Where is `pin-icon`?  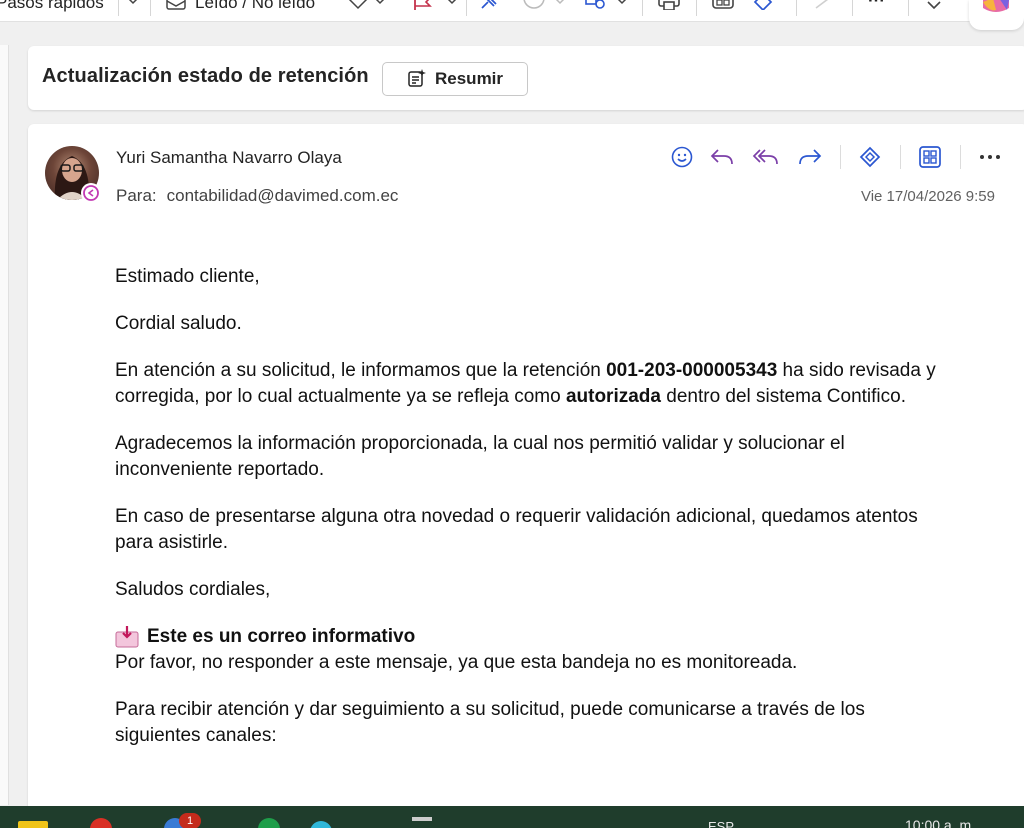
pin-icon is located at coordinates (489, 4).